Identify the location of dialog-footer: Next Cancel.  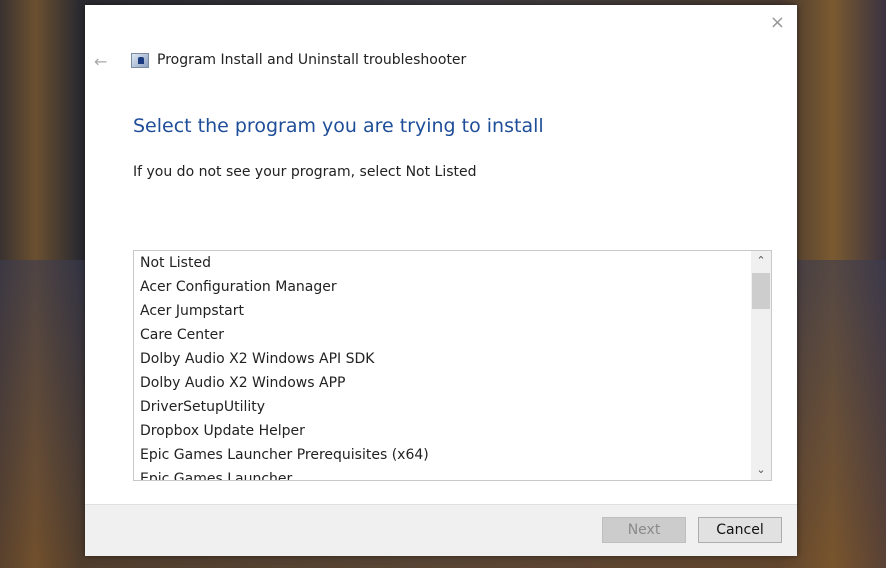
(441, 530).